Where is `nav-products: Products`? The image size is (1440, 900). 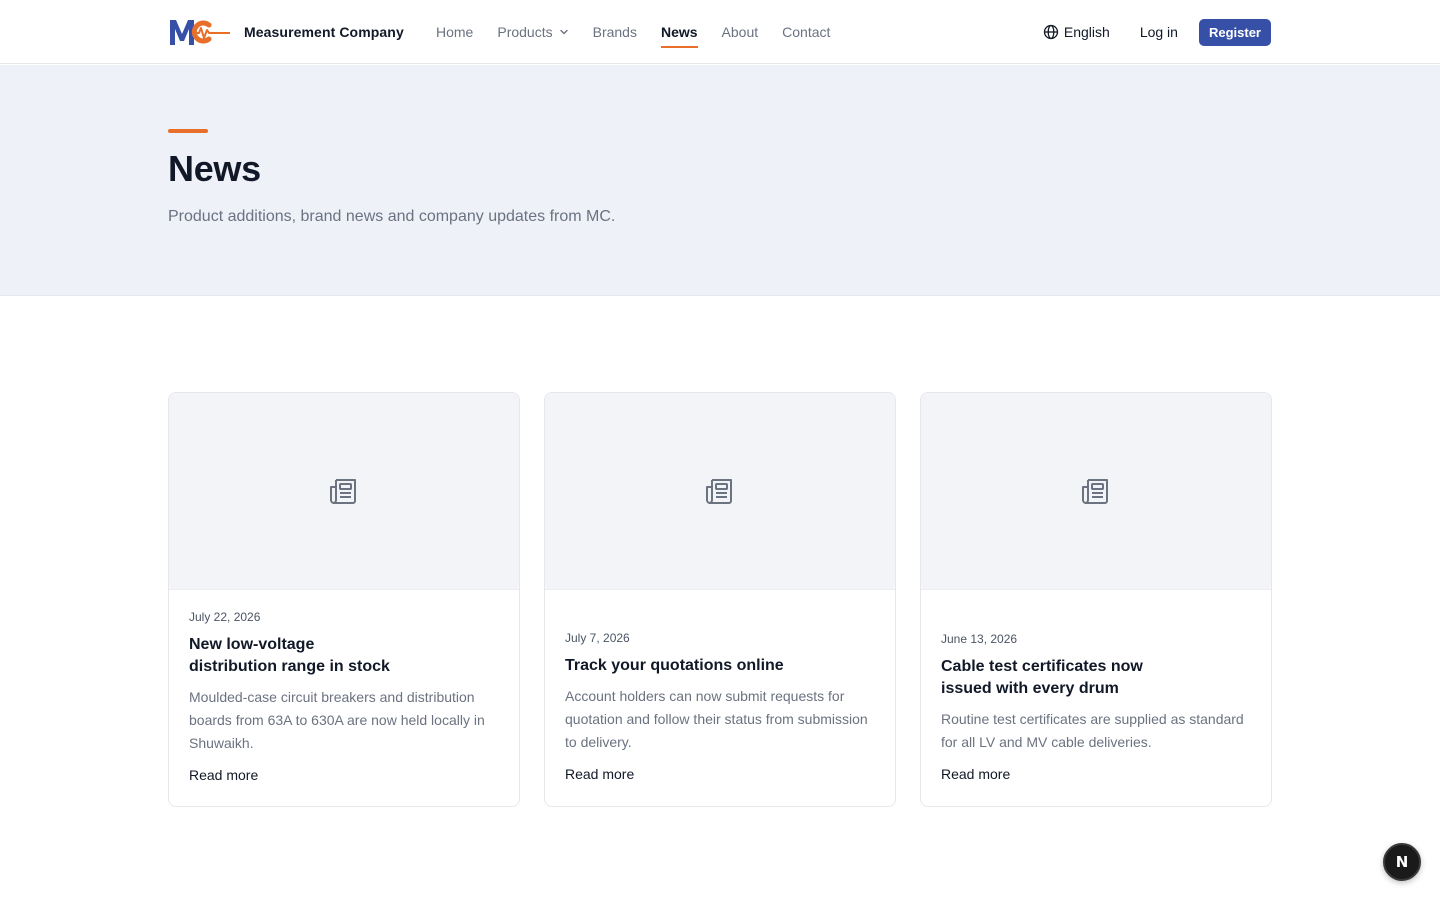
nav-products: Products is located at coordinates (532, 32).